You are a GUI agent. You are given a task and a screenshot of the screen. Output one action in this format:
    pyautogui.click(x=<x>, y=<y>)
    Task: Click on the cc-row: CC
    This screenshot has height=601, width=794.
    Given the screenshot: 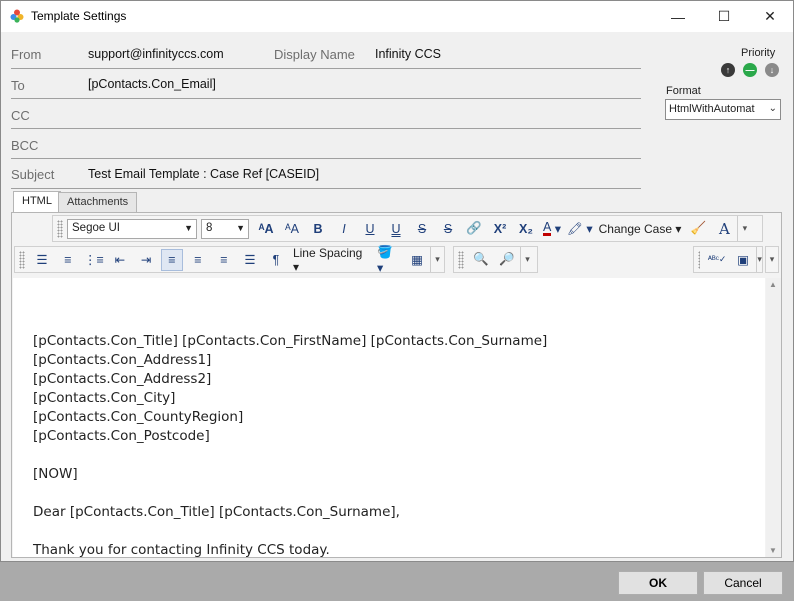 What is the action you would take?
    pyautogui.click(x=326, y=114)
    